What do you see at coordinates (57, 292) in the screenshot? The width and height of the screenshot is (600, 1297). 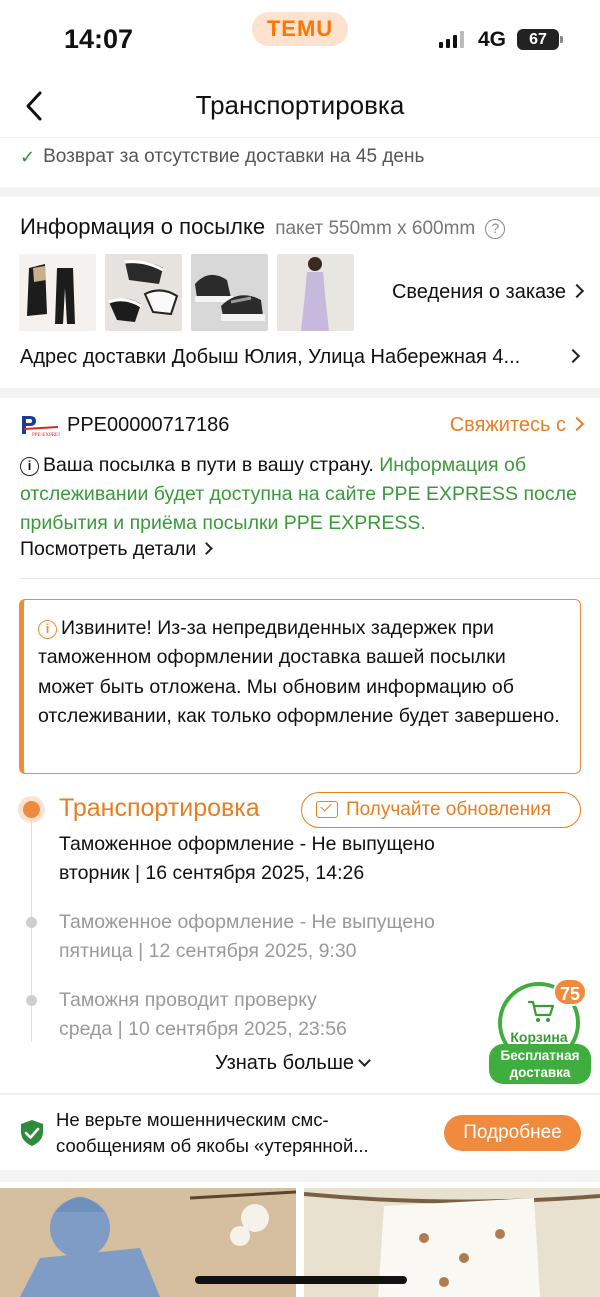 I see `product-thumbnail-jacket` at bounding box center [57, 292].